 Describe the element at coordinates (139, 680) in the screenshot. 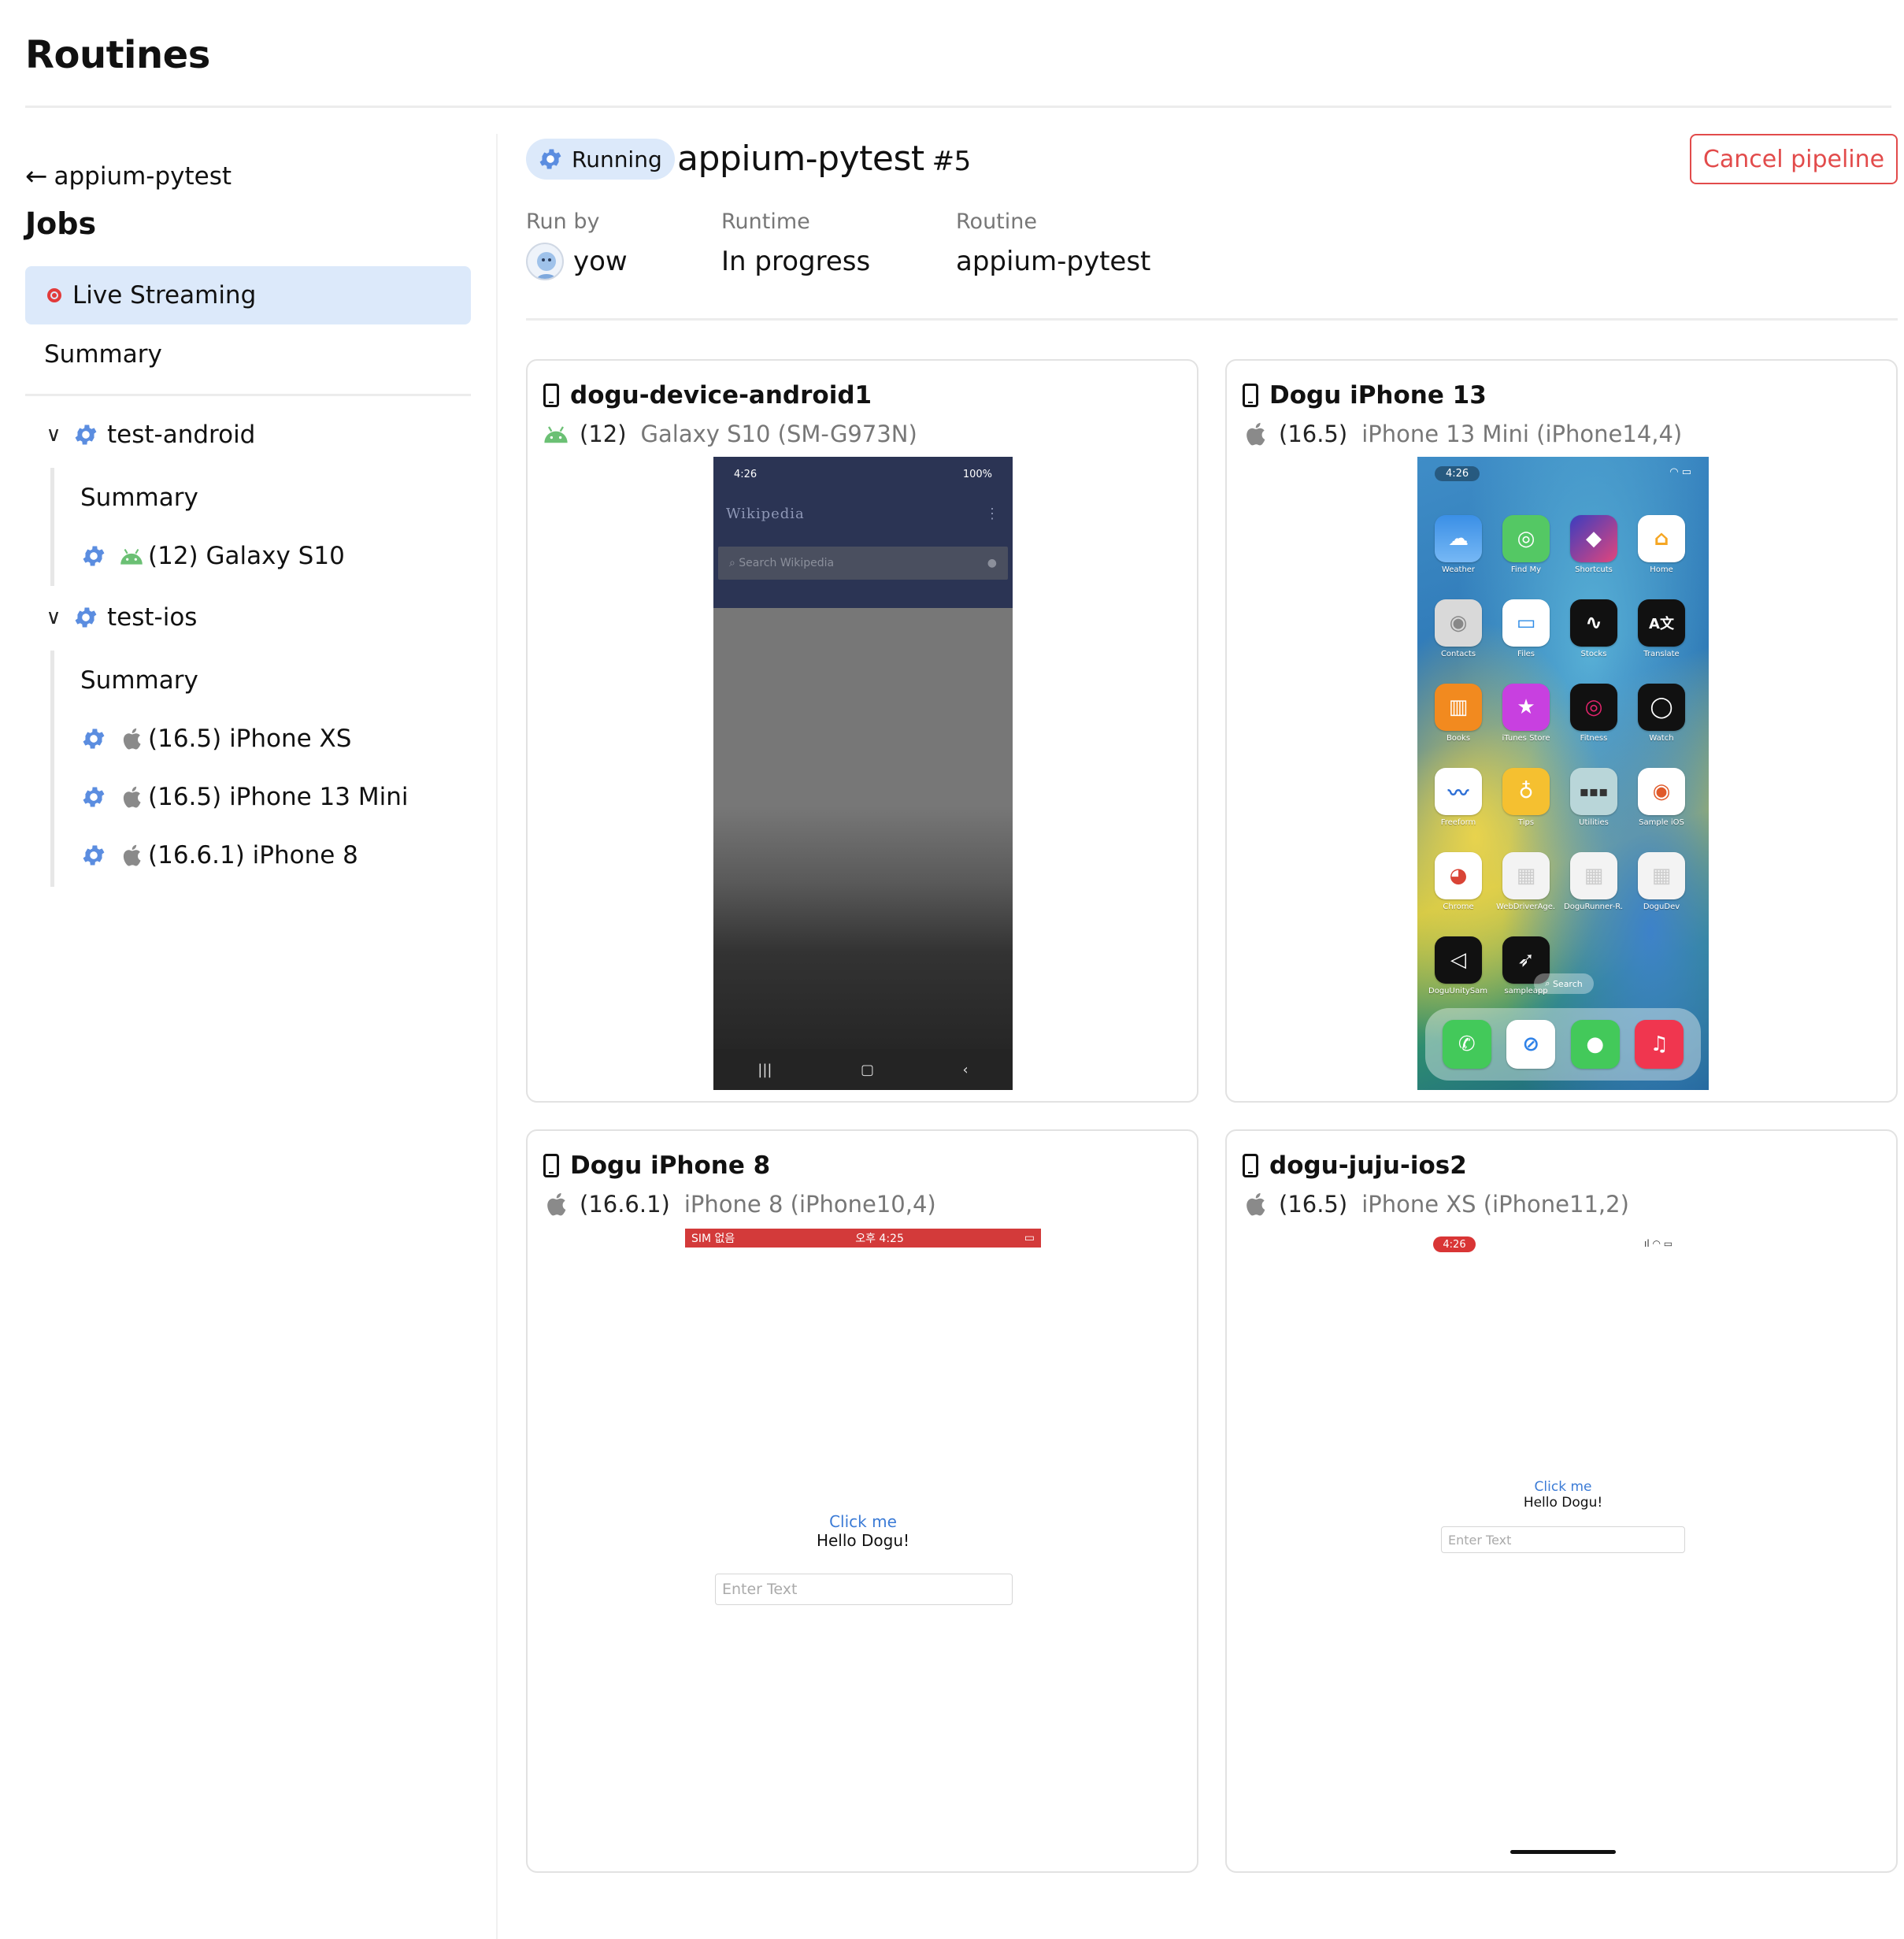

I see `job-summary-test-ios: Summary` at that location.